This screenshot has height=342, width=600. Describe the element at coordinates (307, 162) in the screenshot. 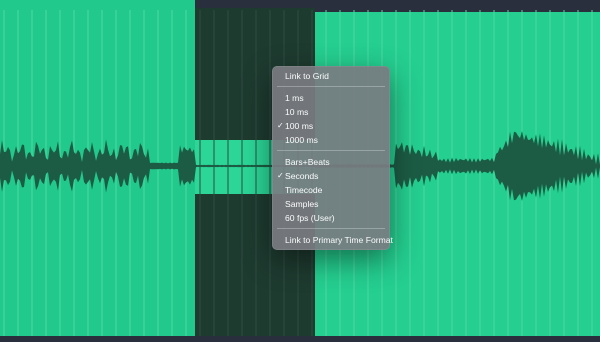

I see `menu-item-label: Bars+Beats` at that location.